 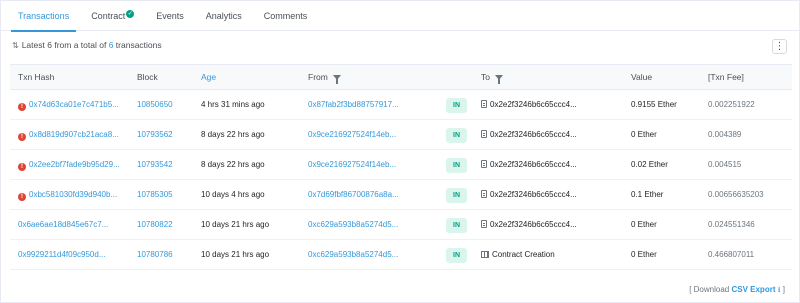 I want to click on tab-contract: Contract ✓, so click(x=112, y=16).